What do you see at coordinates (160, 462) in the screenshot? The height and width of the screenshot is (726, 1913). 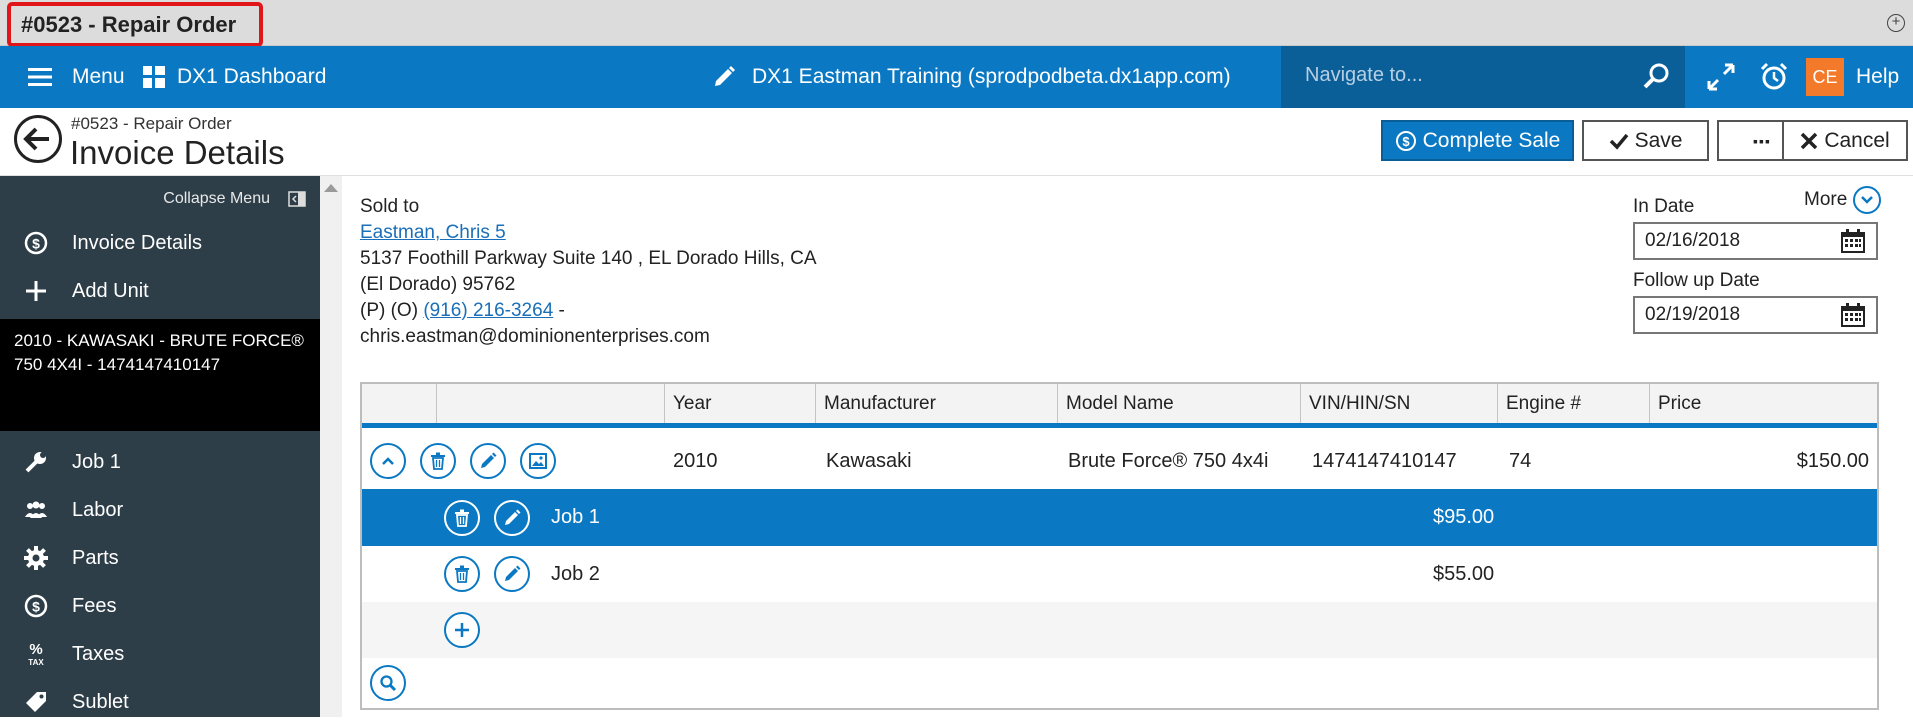 I see `sidebar-item-job-1: Job 1` at bounding box center [160, 462].